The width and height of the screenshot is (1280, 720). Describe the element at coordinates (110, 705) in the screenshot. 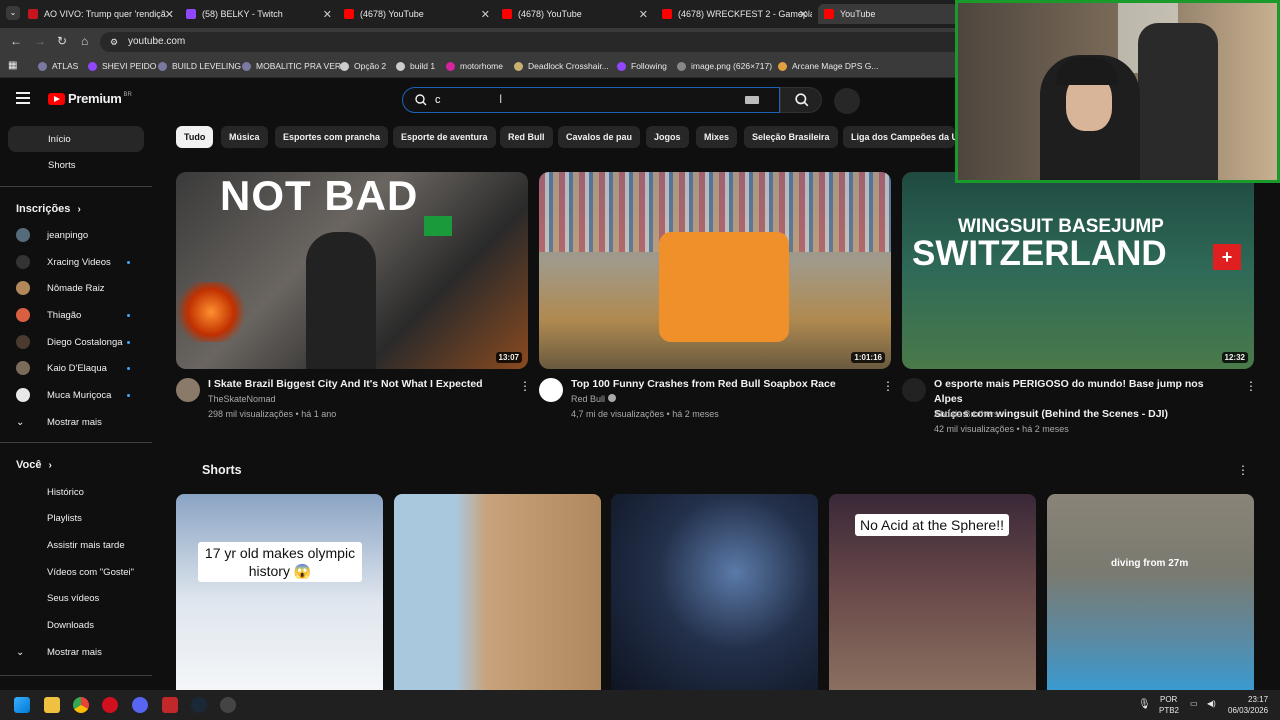

I see `opera-icon` at that location.